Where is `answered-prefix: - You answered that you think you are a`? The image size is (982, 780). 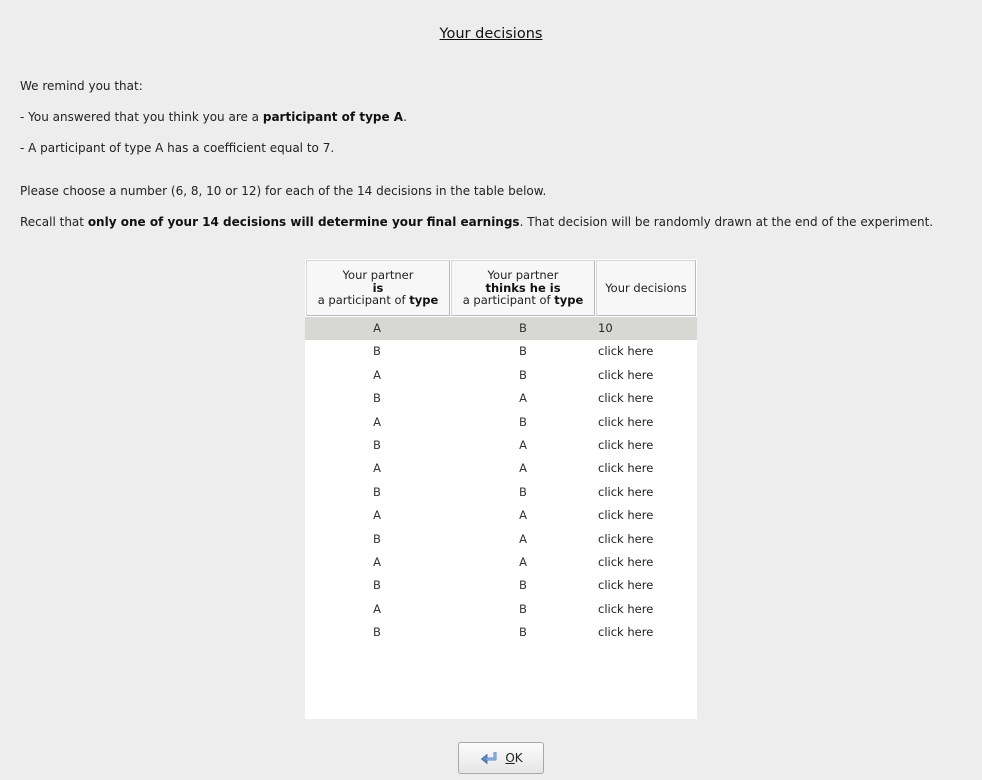 answered-prefix: - You answered that you think you are a is located at coordinates (141, 117).